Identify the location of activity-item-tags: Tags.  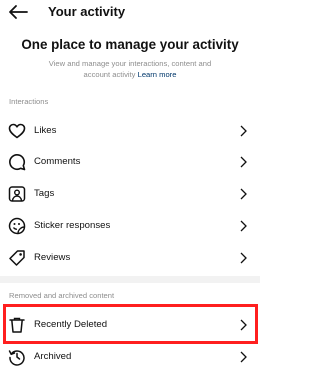
(130, 194).